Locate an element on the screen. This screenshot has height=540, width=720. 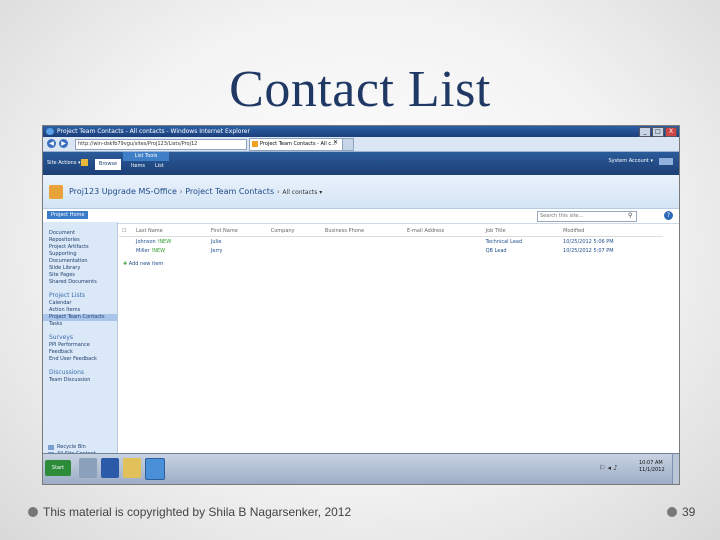
slide-title: Contact List is located at coordinates (360, 89).